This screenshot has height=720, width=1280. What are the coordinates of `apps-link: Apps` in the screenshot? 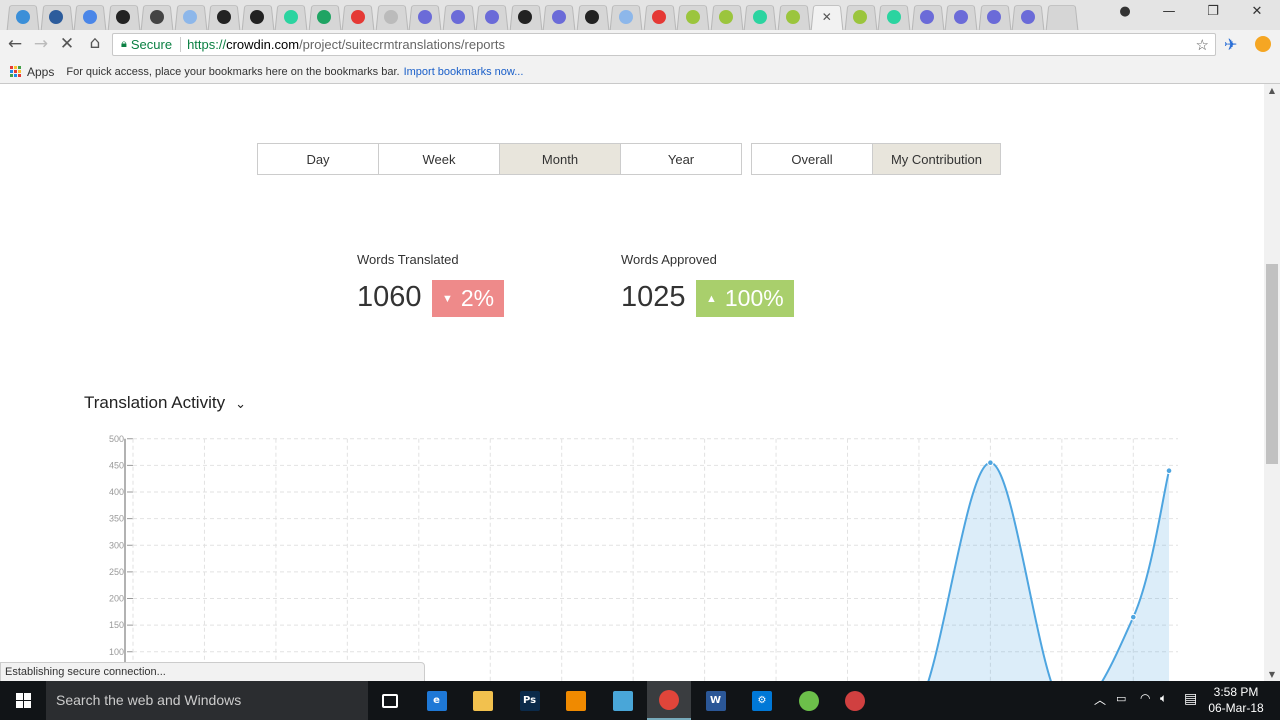 It's located at (40, 72).